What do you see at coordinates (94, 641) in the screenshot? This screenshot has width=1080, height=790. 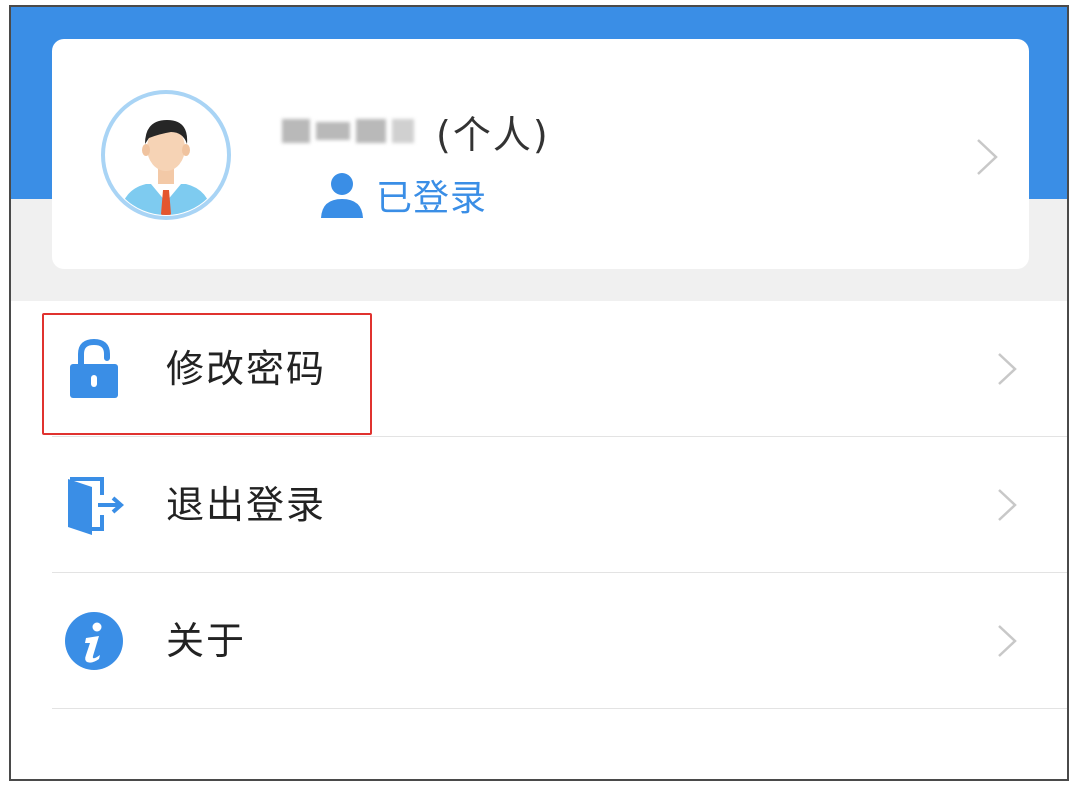 I see `info-icon` at bounding box center [94, 641].